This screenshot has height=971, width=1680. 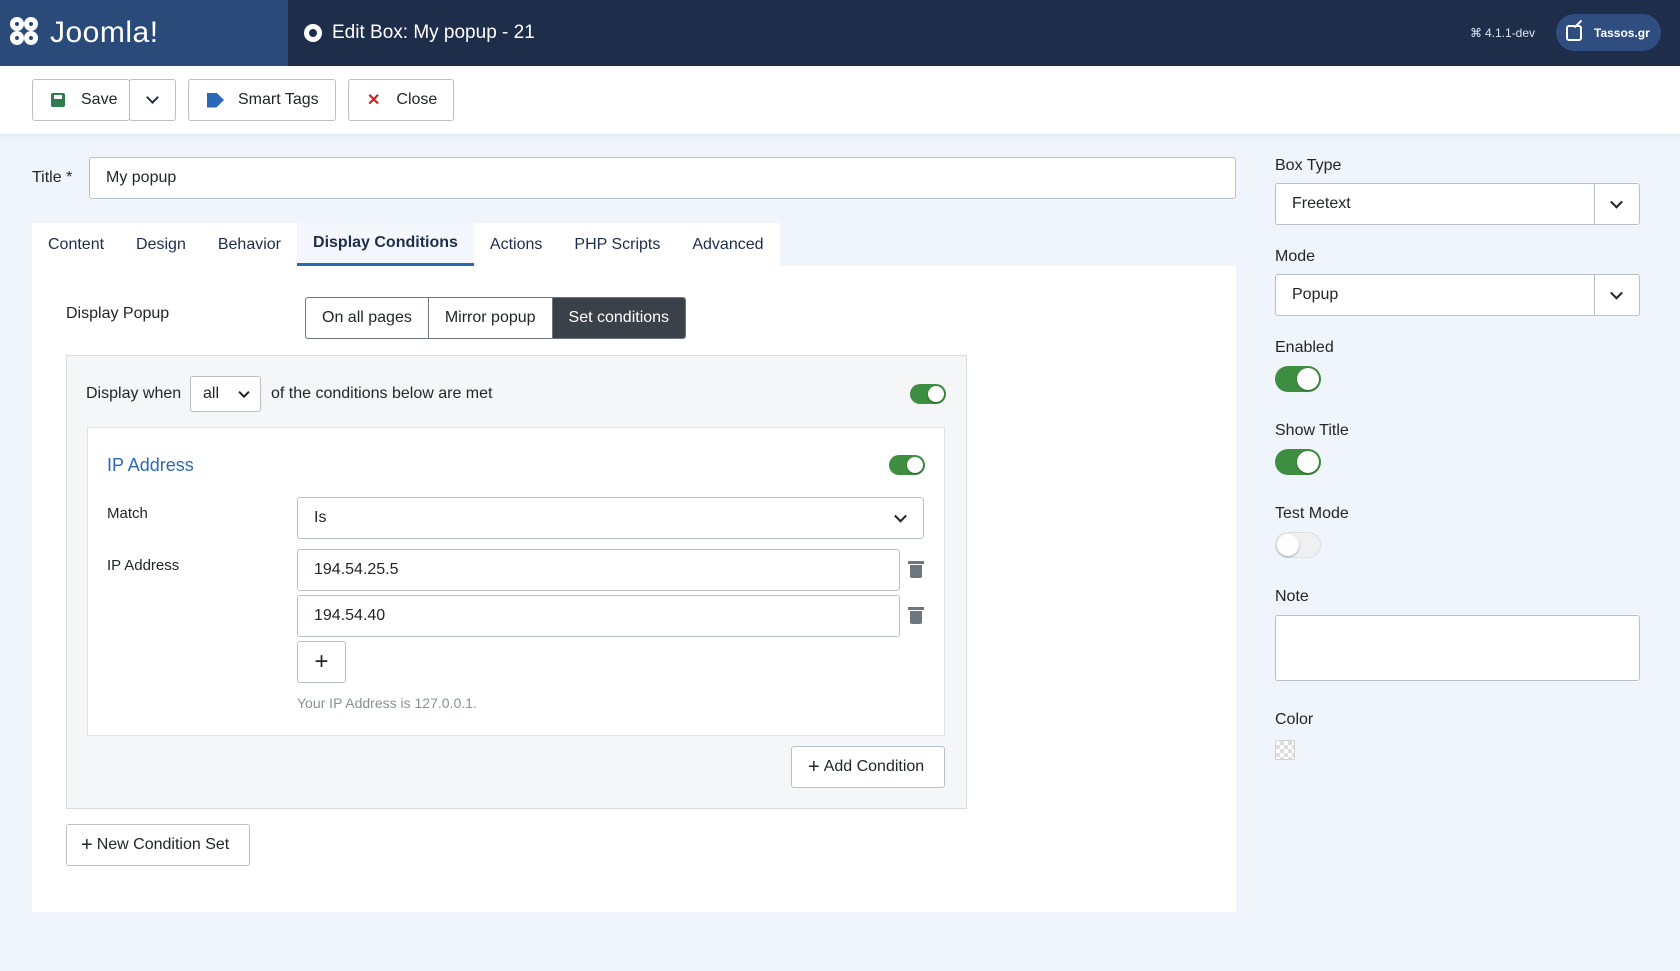 What do you see at coordinates (1574, 32) in the screenshot?
I see `external-link-icon` at bounding box center [1574, 32].